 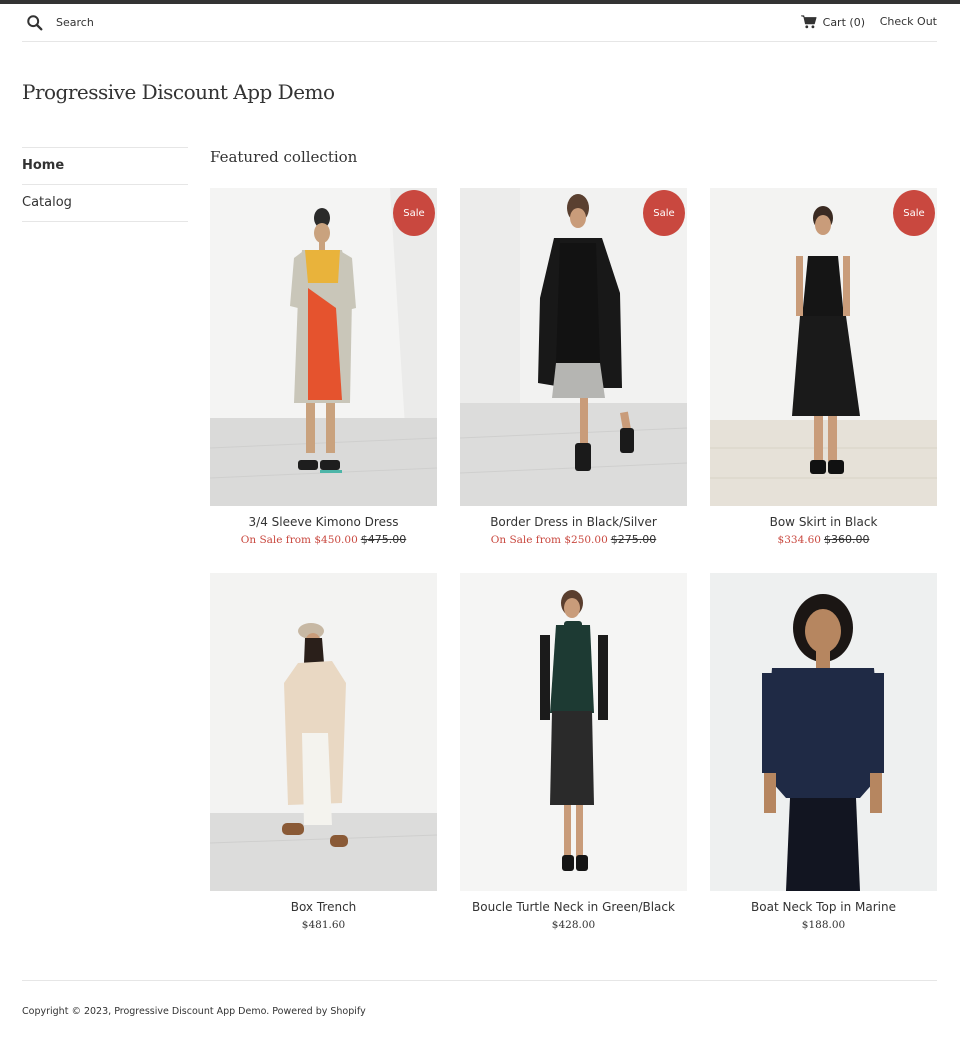 I want to click on sidebar-item-catalog: Catalog, so click(x=105, y=203).